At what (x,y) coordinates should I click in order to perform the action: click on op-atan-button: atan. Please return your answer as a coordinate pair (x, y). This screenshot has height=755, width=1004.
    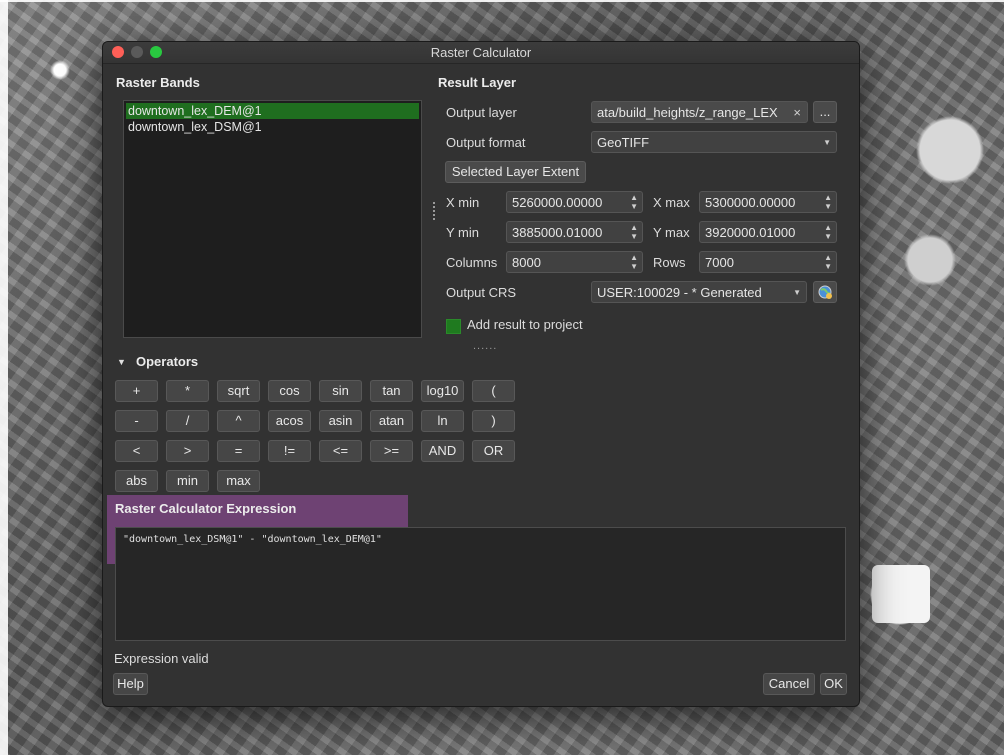
    Looking at the image, I should click on (391, 421).